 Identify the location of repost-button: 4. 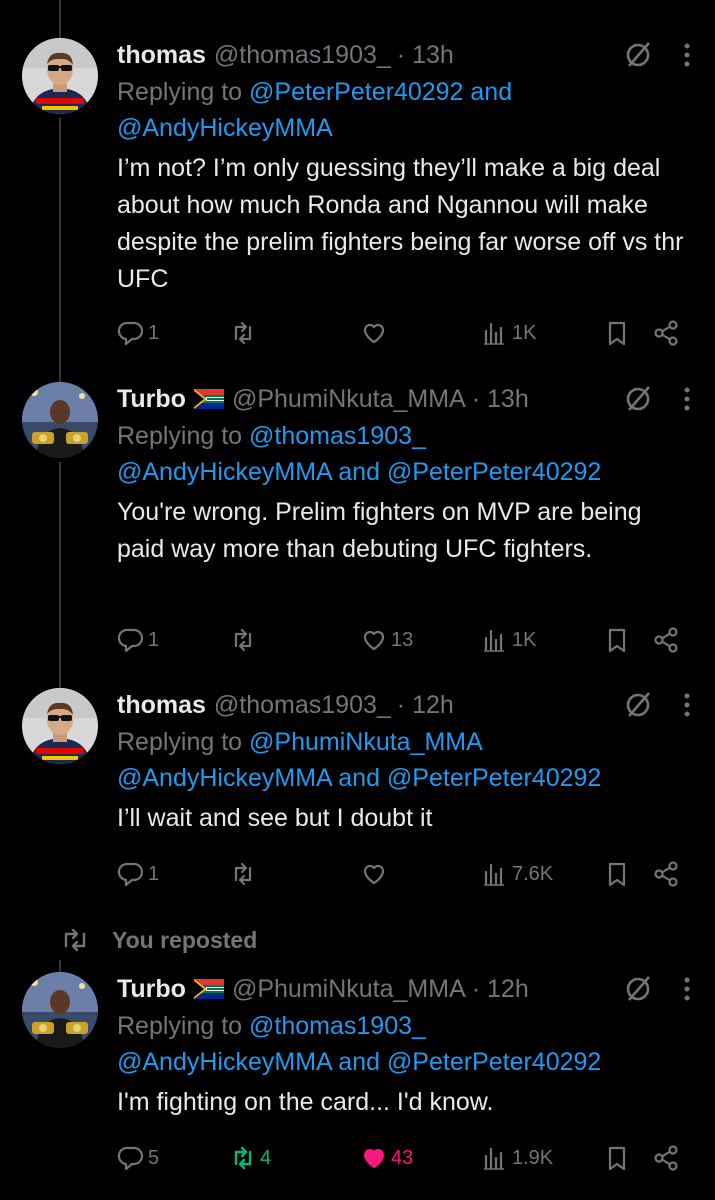
(250, 1158).